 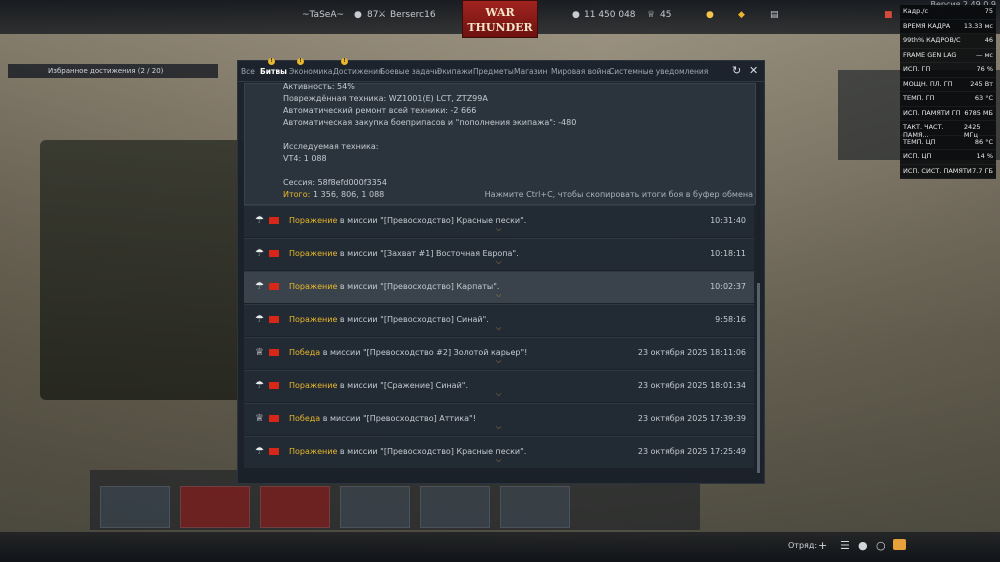 What do you see at coordinates (758, 378) in the screenshot?
I see `scrollbar-thumb` at bounding box center [758, 378].